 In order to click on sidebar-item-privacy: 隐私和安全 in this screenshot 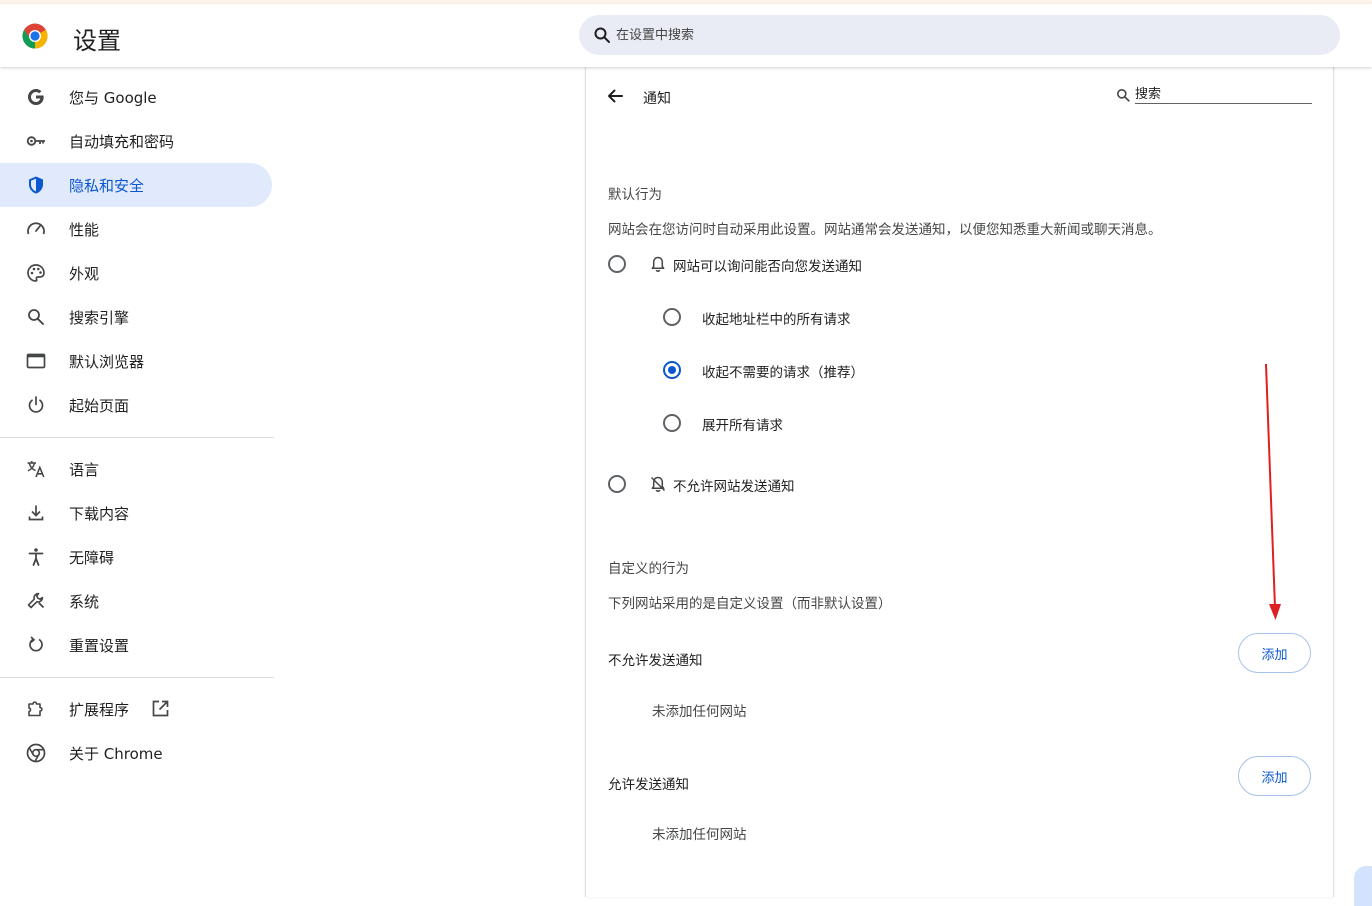, I will do `click(136, 185)`.